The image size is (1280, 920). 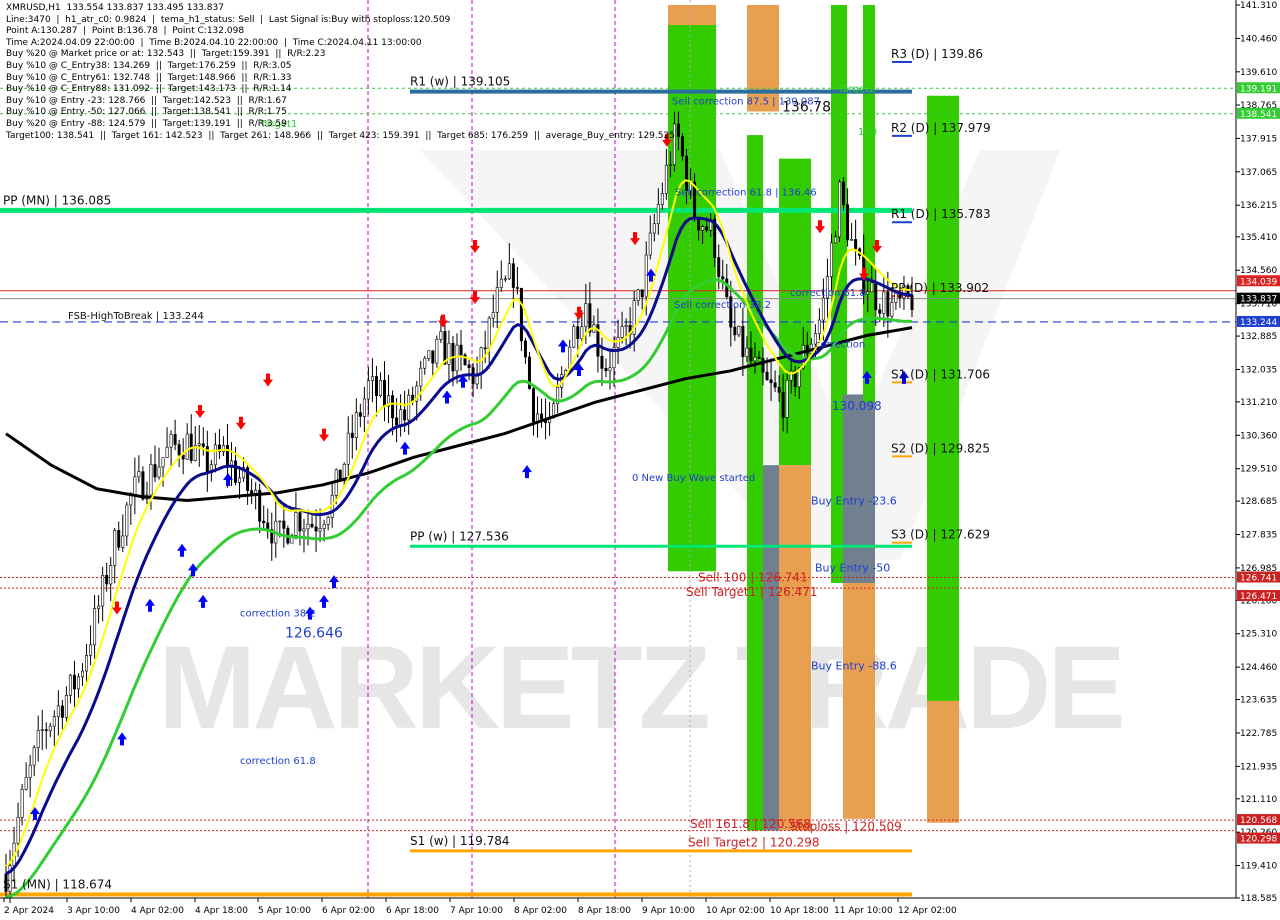 What do you see at coordinates (1258, 271) in the screenshot?
I see `axis-tick-label: 134.560` at bounding box center [1258, 271].